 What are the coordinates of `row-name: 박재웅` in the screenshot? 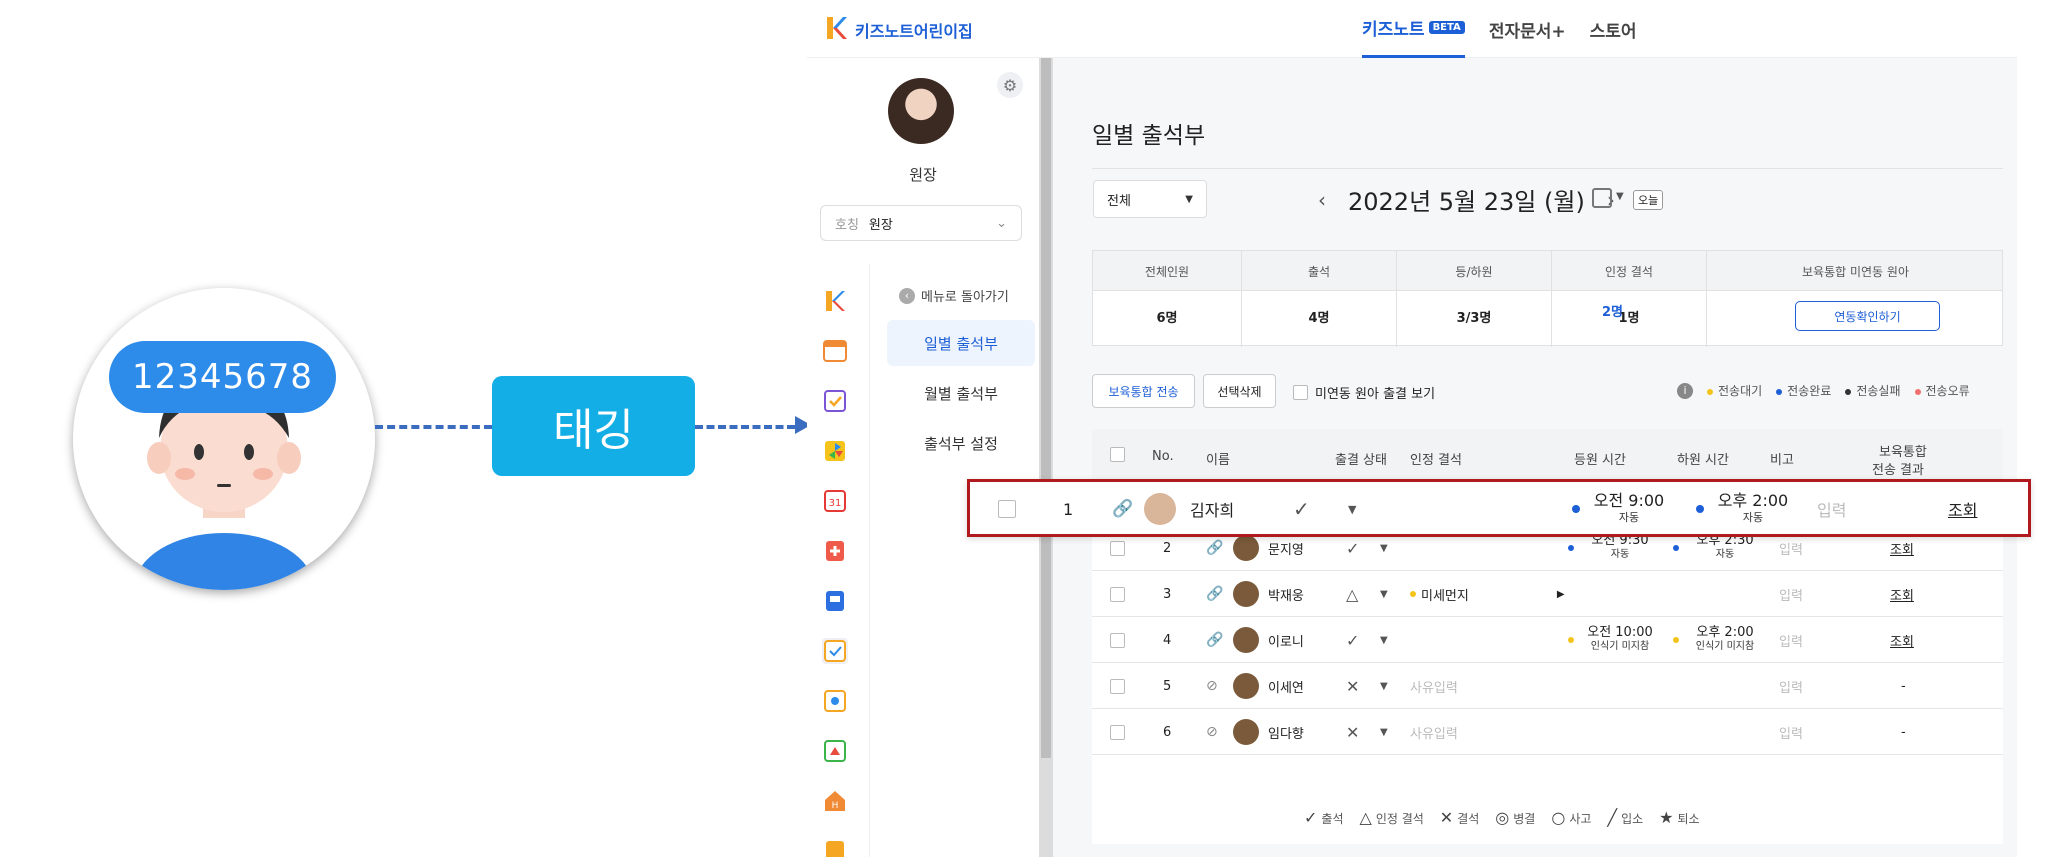 It's located at (1286, 594).